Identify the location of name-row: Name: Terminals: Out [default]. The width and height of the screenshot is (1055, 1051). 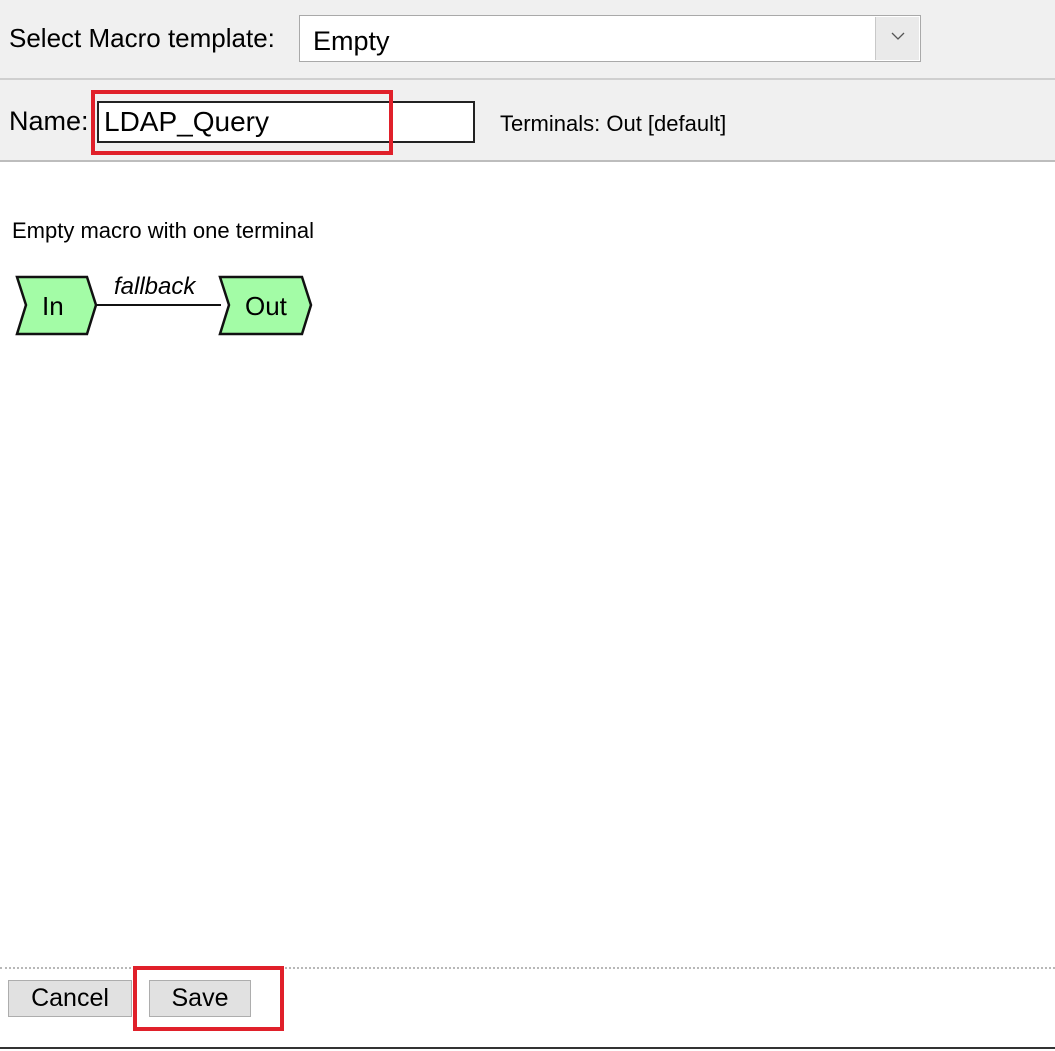
(527, 121).